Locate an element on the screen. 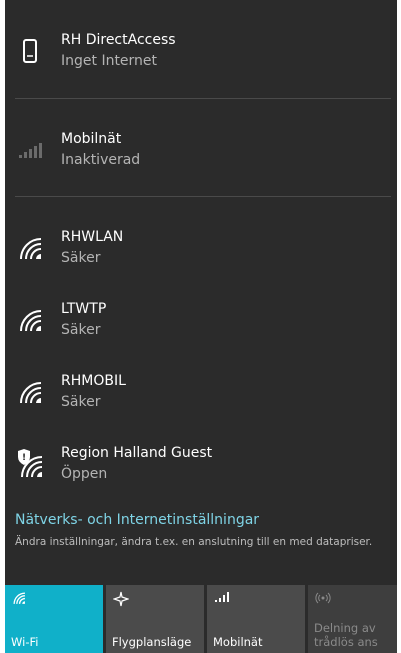 The width and height of the screenshot is (401, 653). network-status: Inget Internet is located at coordinates (109, 61).